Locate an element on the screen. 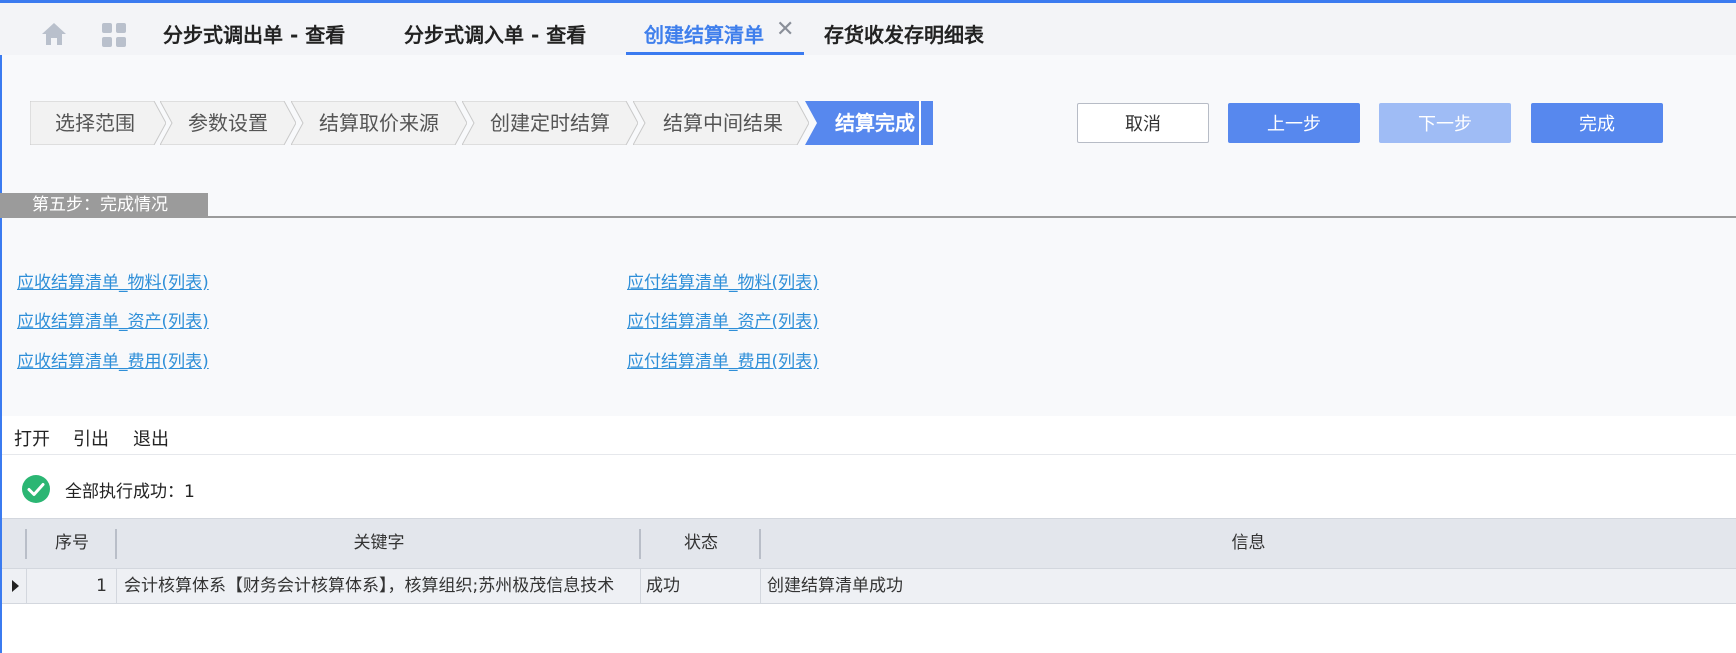 Image resolution: width=1736 pixels, height=653 pixels. exit-button: 退出 is located at coordinates (151, 438).